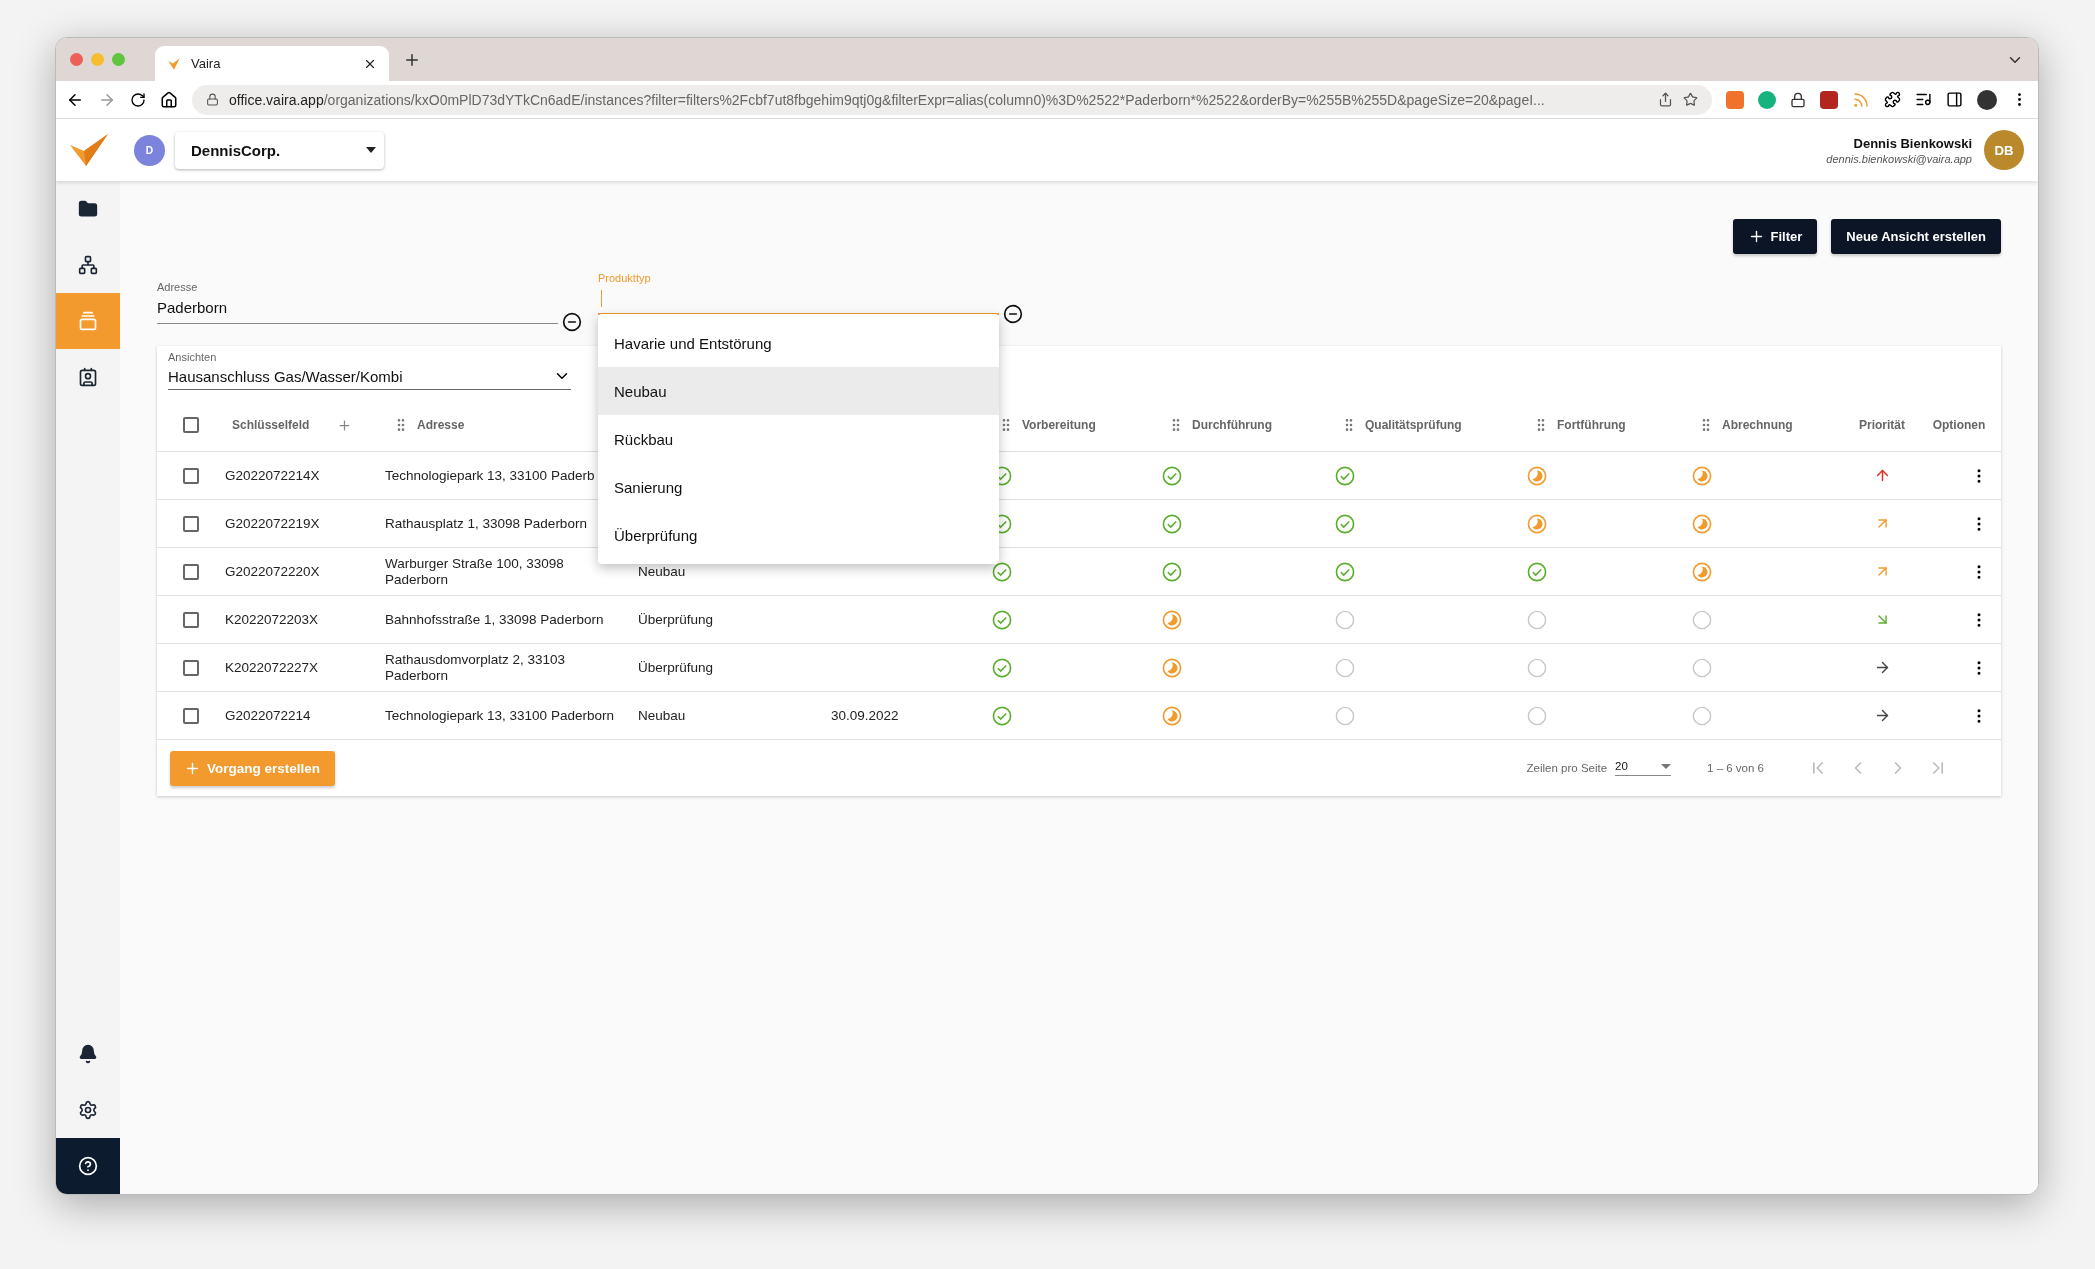 This screenshot has width=2095, height=1269. What do you see at coordinates (490, 475) in the screenshot?
I see `table-cell: Technologiepark 13, 33100 Paderb` at bounding box center [490, 475].